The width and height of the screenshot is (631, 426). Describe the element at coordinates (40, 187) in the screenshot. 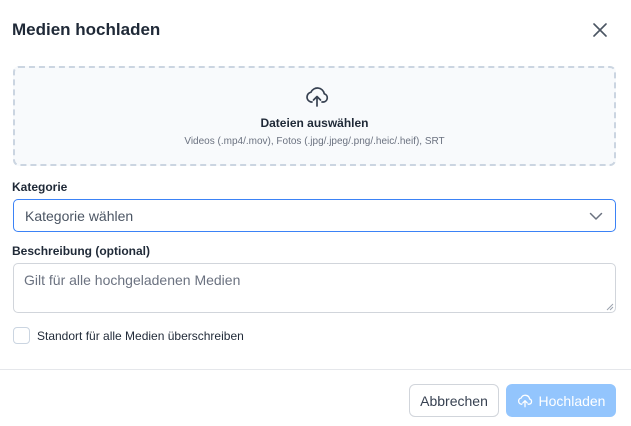

I see `category-label: Kategorie` at that location.